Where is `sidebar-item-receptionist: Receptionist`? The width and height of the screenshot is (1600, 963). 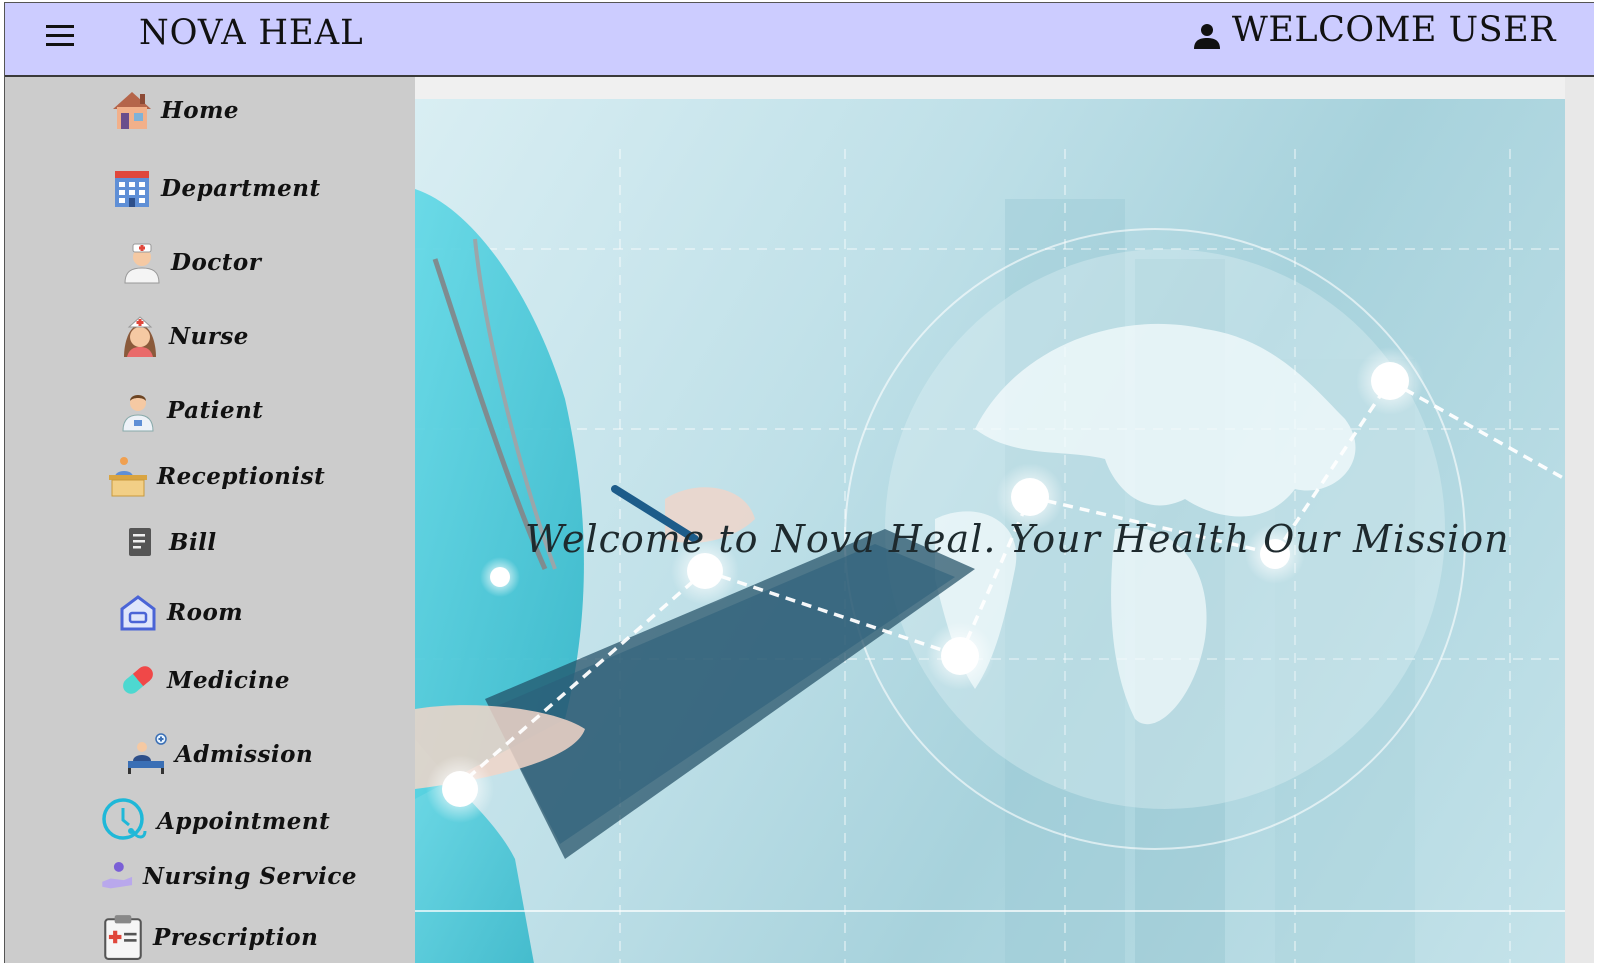 sidebar-item-receptionist: Receptionist is located at coordinates (215, 476).